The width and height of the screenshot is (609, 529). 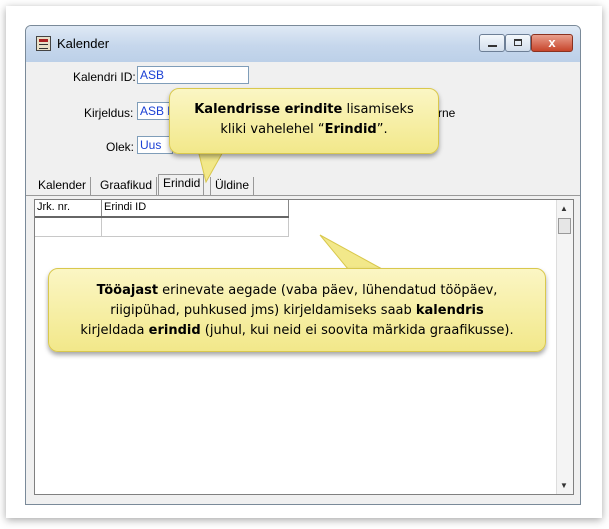 I want to click on vertical-scrollbar: ▲ ▼, so click(x=564, y=347).